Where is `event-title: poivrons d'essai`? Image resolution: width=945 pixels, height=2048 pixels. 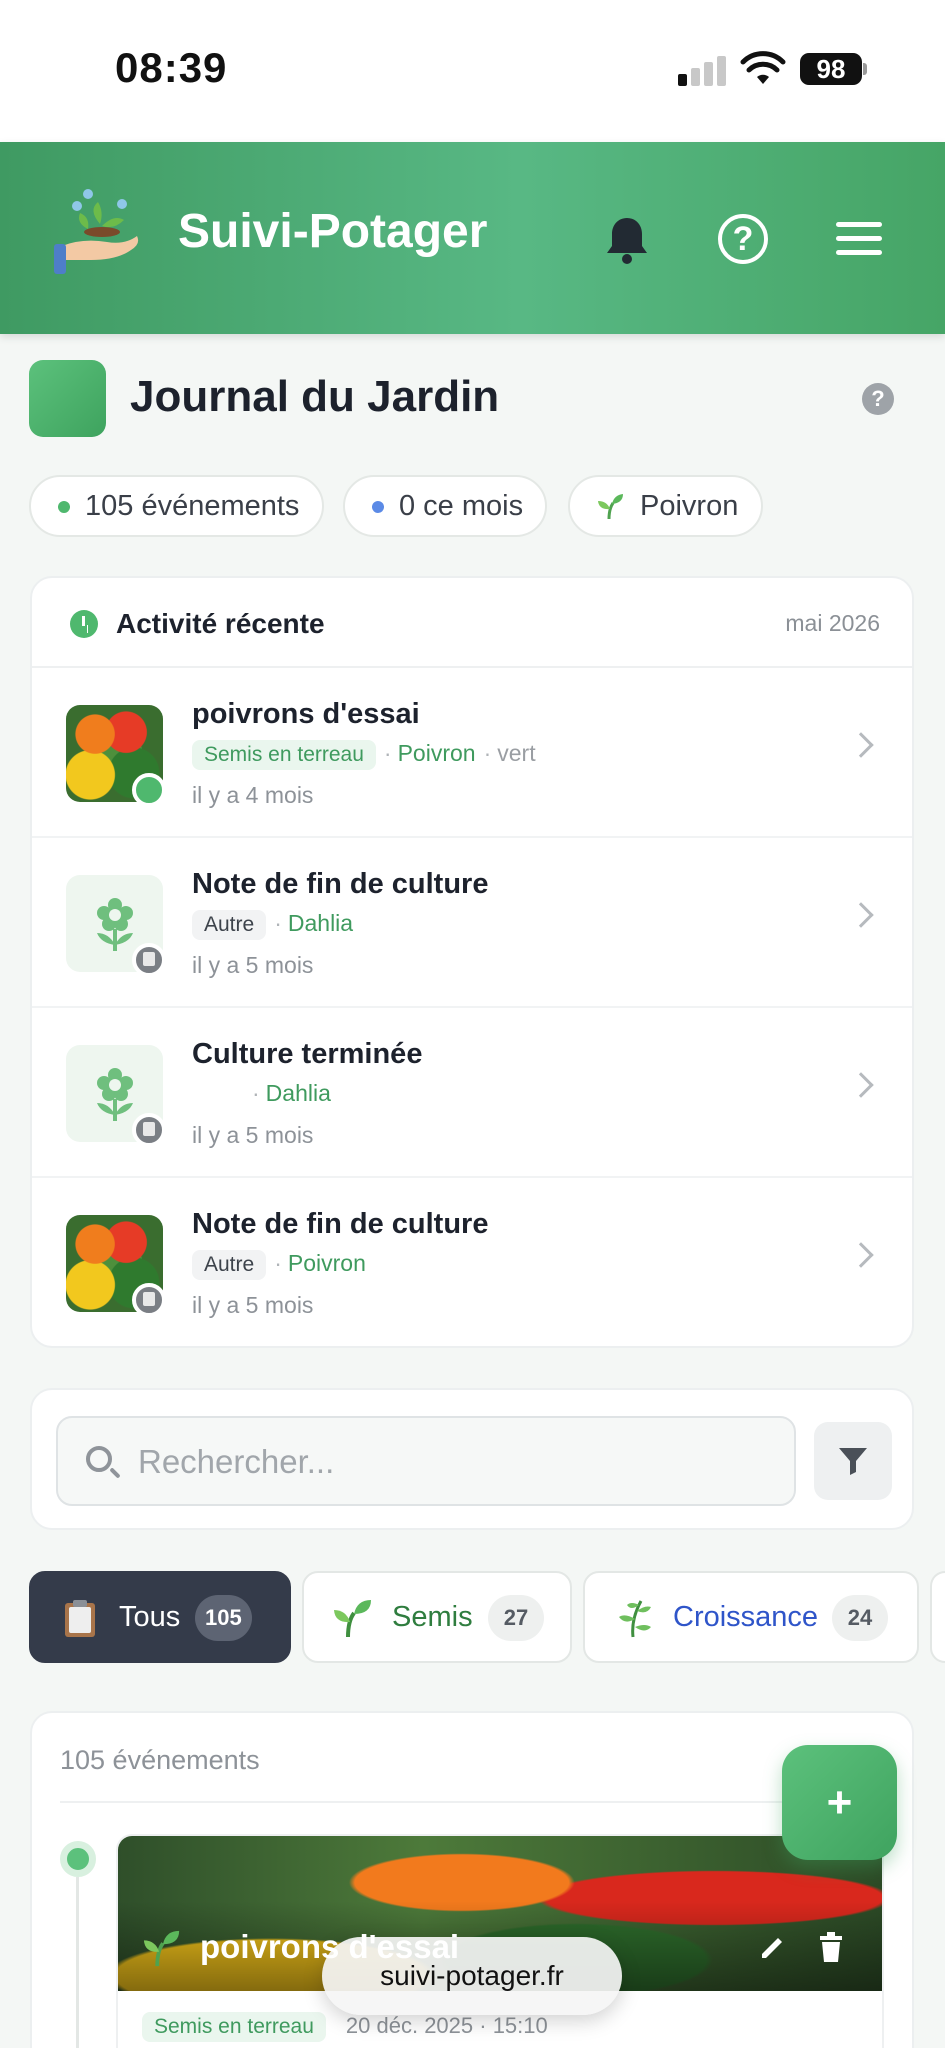 event-title: poivrons d'essai is located at coordinates (330, 1946).